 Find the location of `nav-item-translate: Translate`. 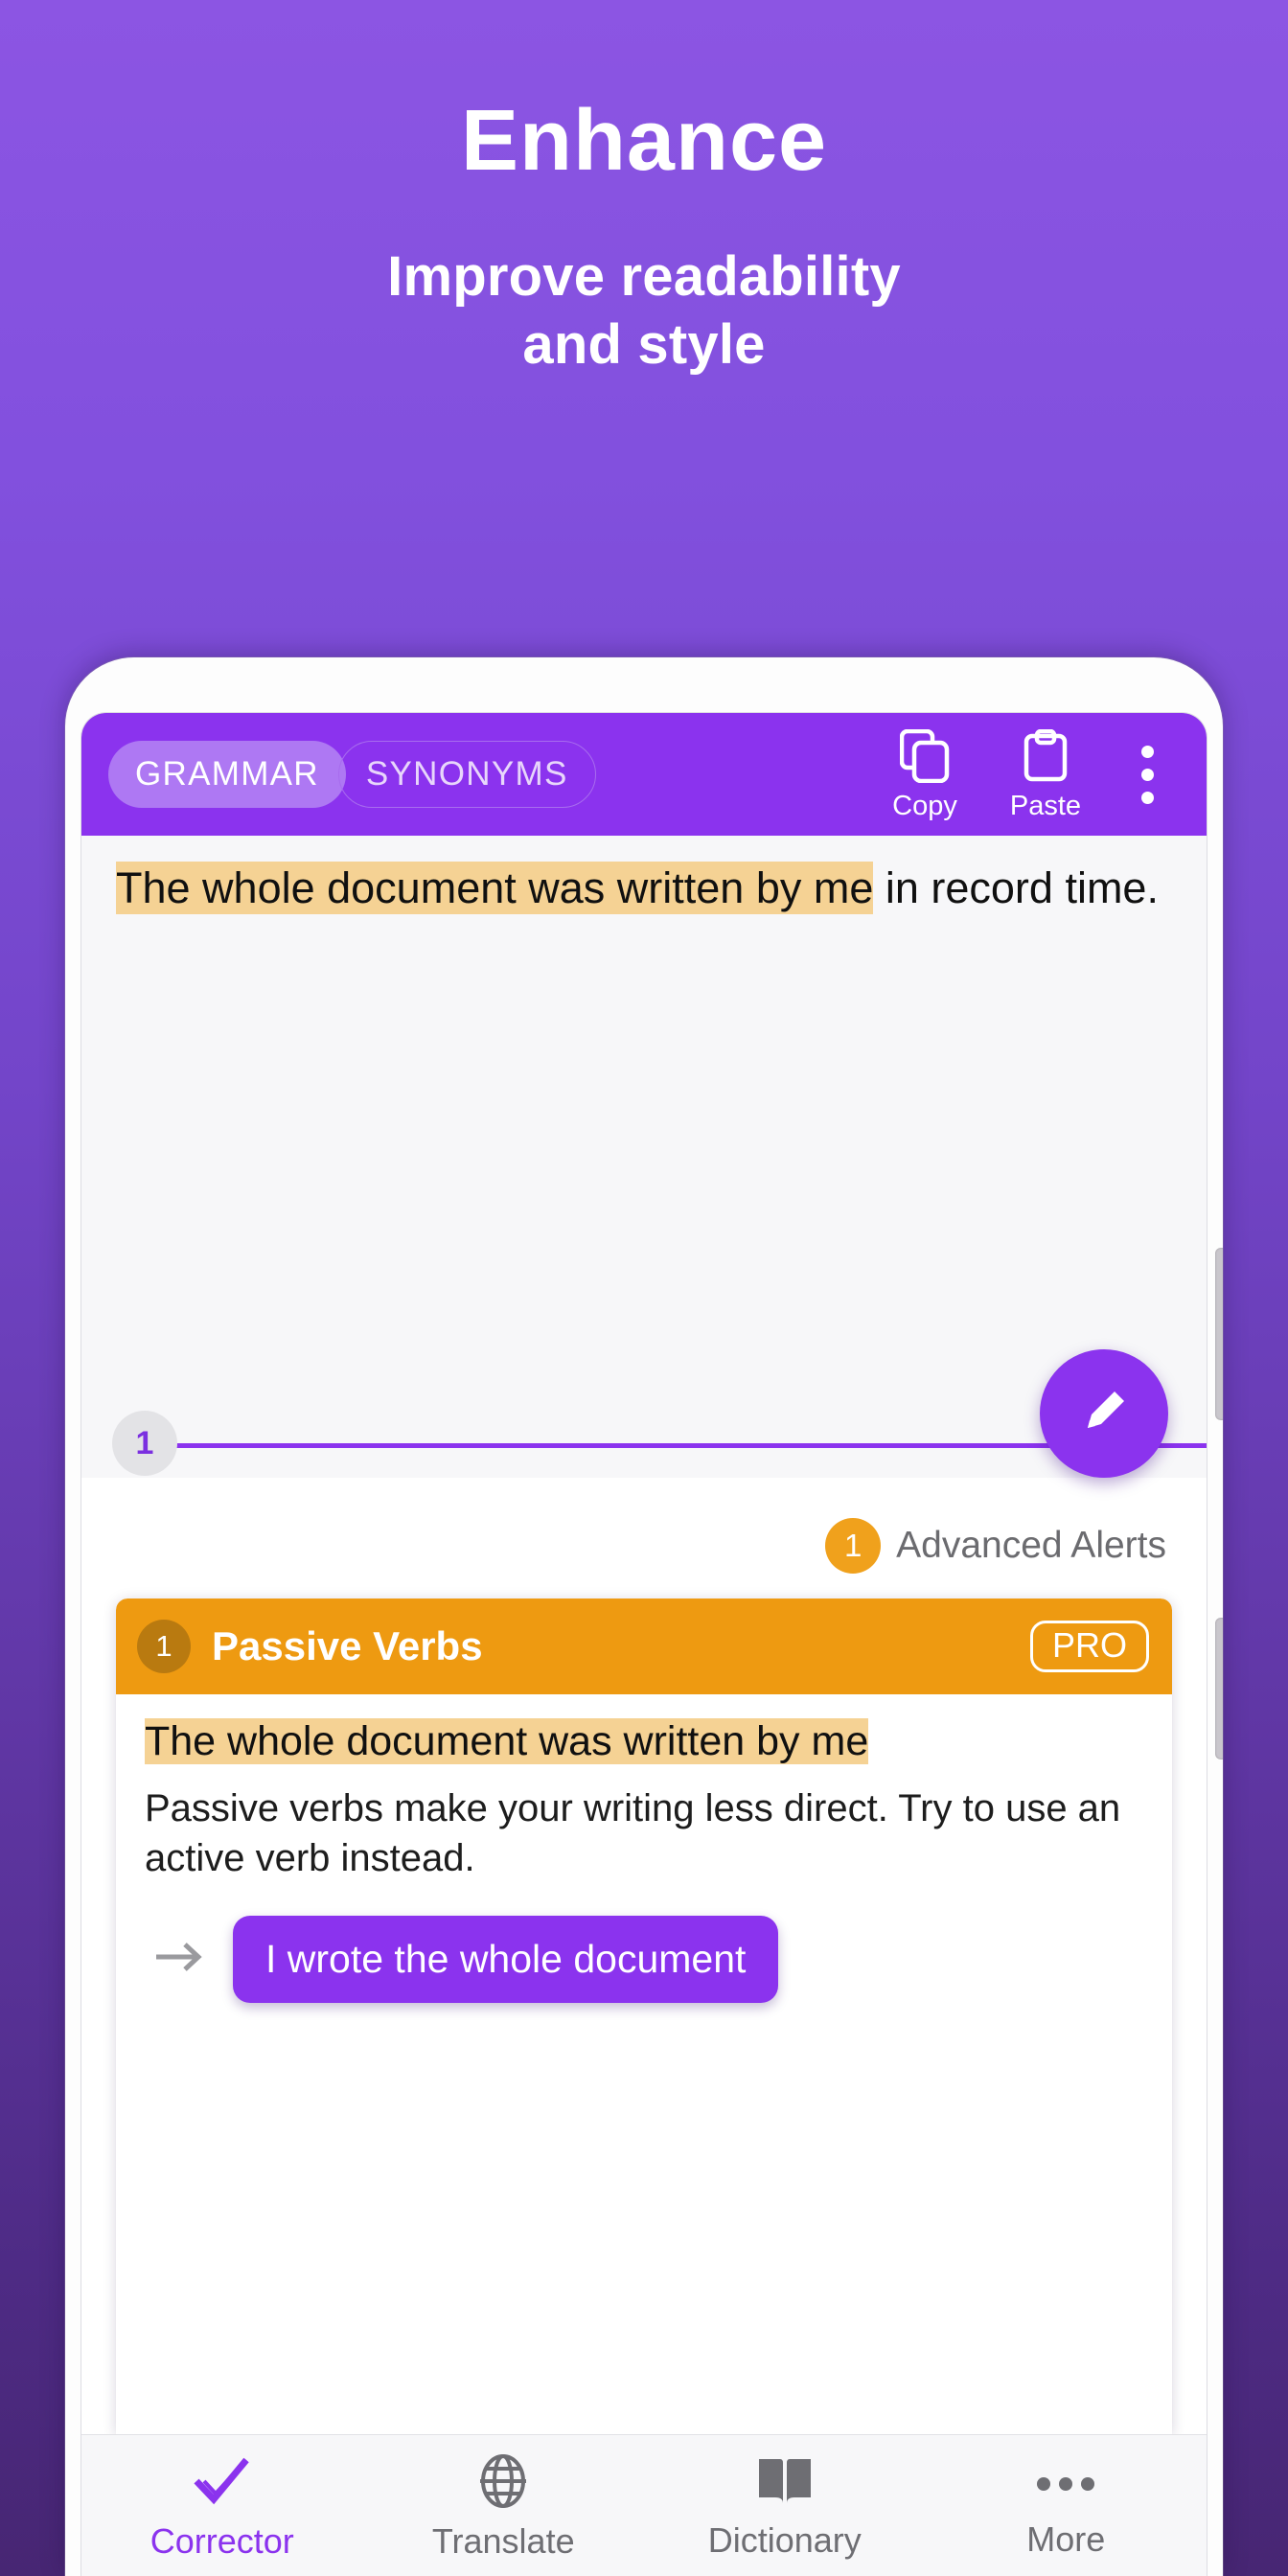

nav-item-translate: Translate is located at coordinates (504, 2505).